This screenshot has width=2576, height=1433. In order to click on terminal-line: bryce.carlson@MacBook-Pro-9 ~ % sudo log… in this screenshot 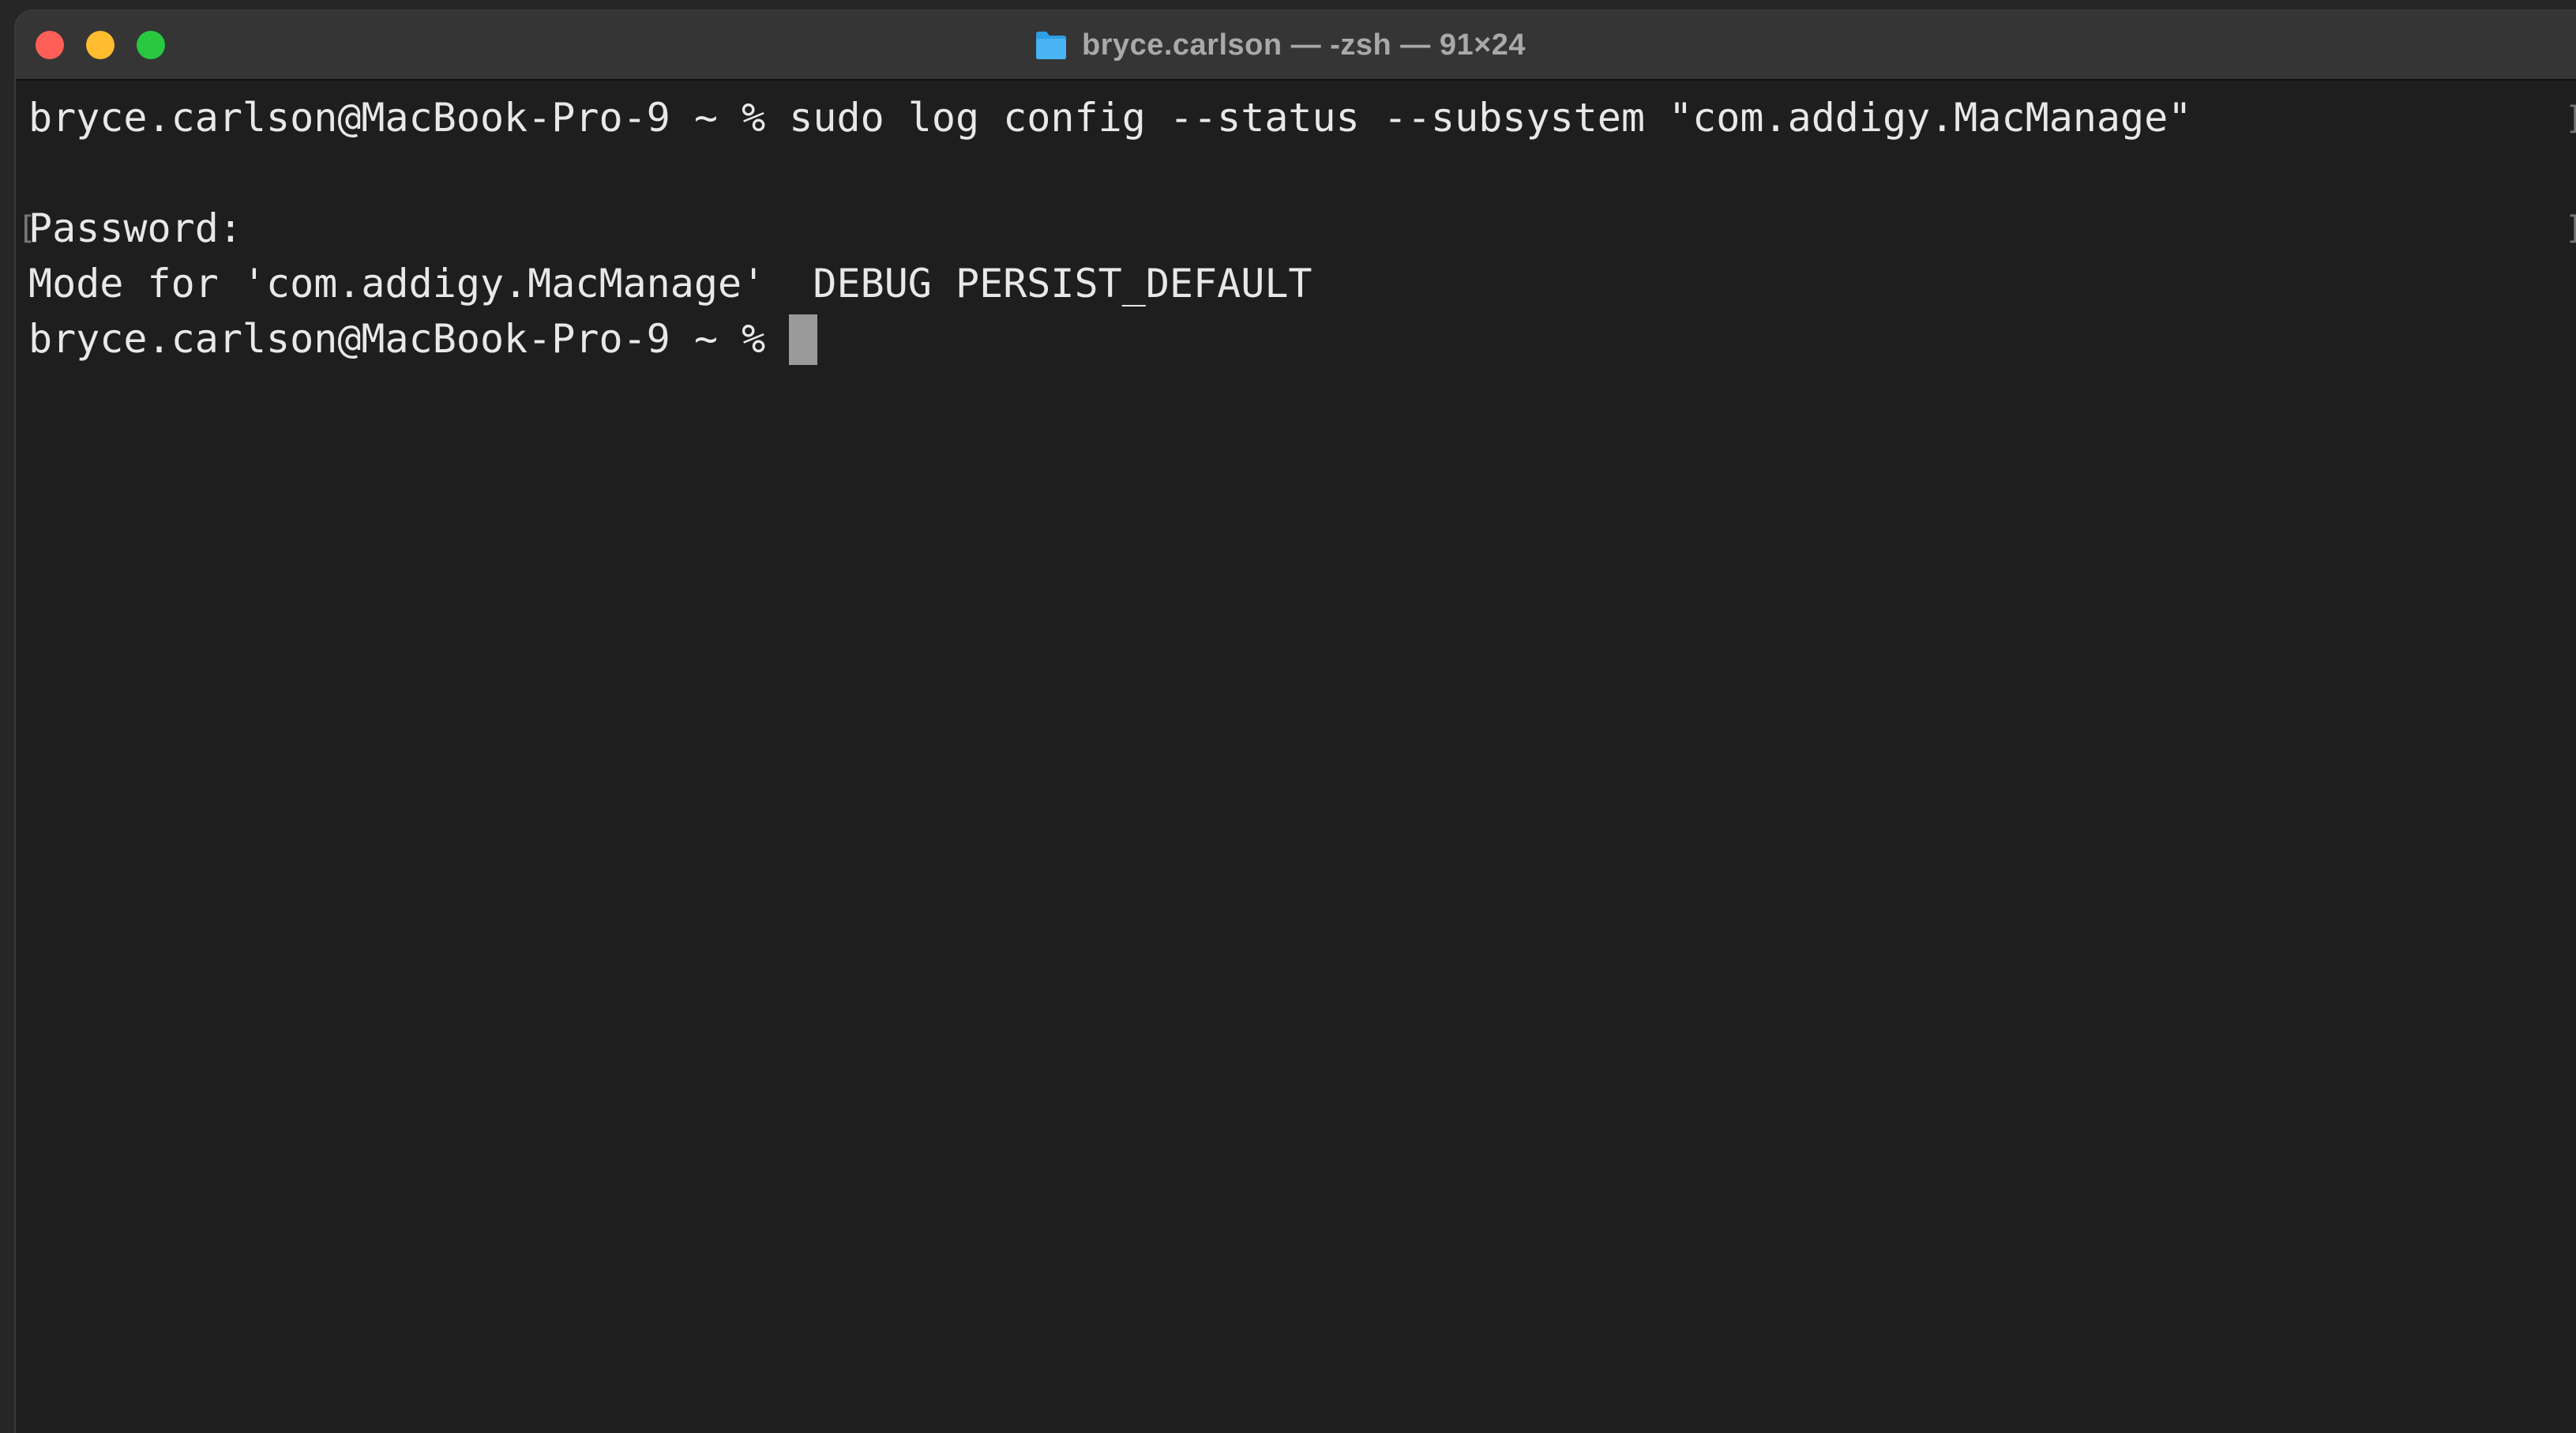, I will do `click(1110, 118)`.